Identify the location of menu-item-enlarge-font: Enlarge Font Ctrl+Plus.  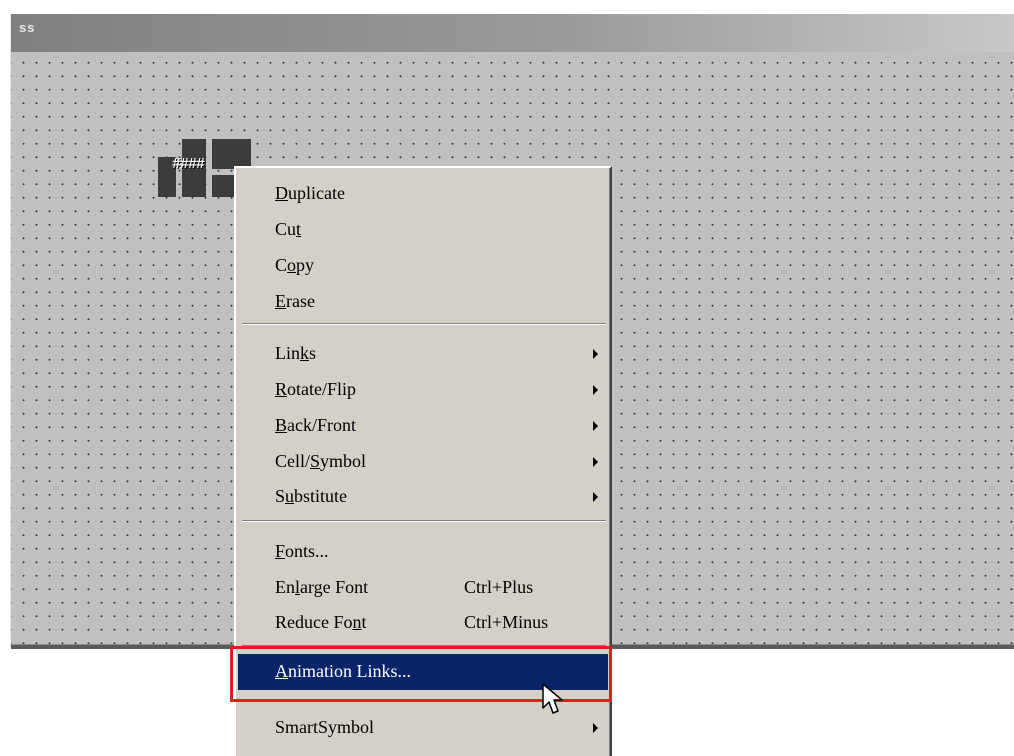
(423, 588).